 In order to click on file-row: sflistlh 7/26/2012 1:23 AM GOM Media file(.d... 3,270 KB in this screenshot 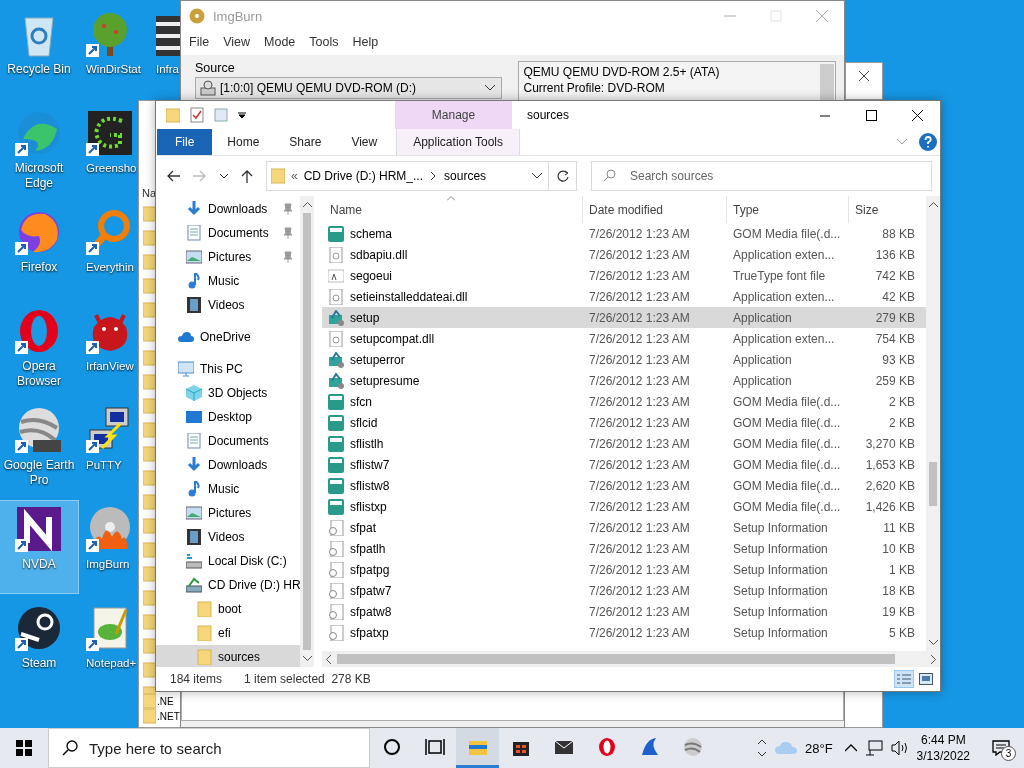, I will do `click(624, 443)`.